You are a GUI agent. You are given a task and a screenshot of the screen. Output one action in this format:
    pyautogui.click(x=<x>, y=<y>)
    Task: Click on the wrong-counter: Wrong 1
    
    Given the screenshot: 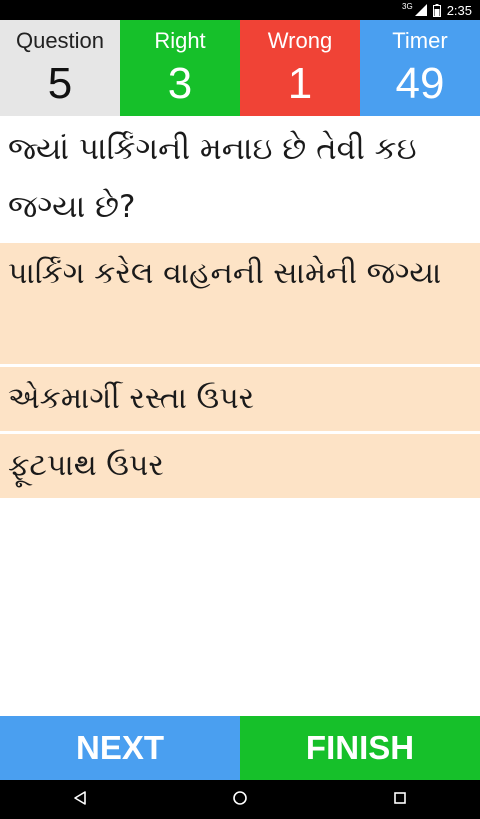 What is the action you would take?
    pyautogui.click(x=300, y=68)
    